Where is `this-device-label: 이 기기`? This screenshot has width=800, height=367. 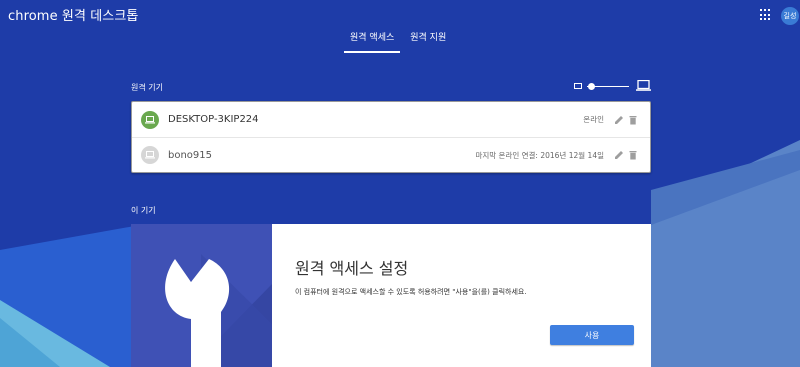
this-device-label: 이 기기 is located at coordinates (143, 210).